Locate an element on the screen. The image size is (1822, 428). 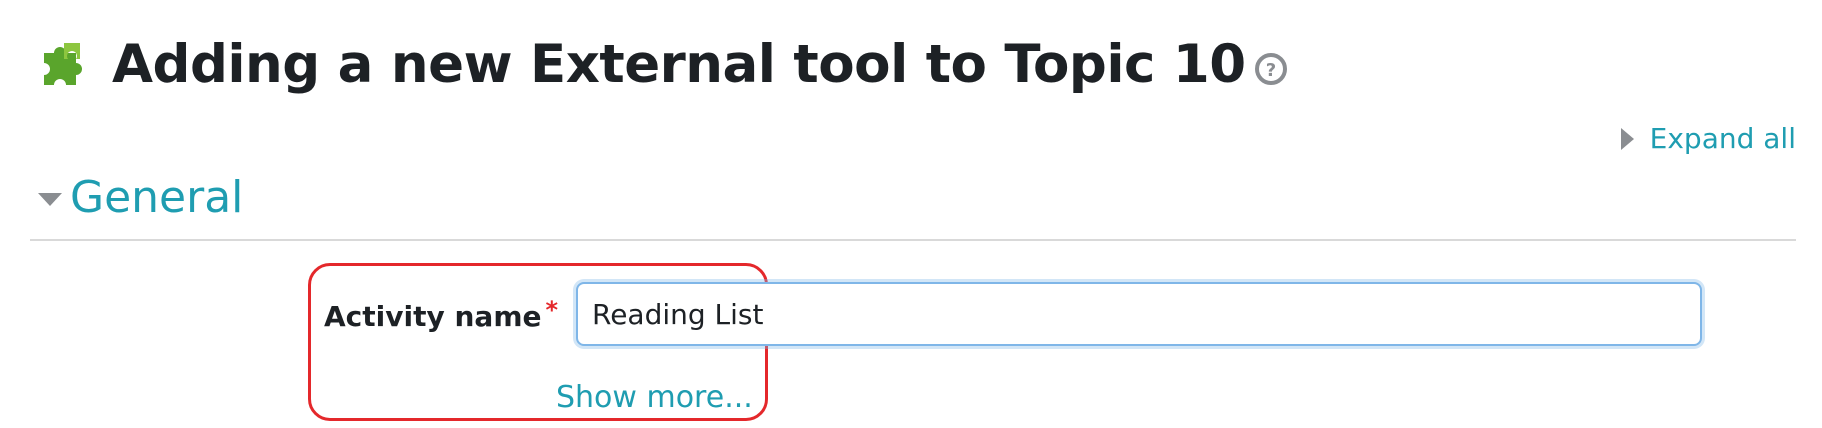
expand-all-link: Expand all is located at coordinates (1708, 138).